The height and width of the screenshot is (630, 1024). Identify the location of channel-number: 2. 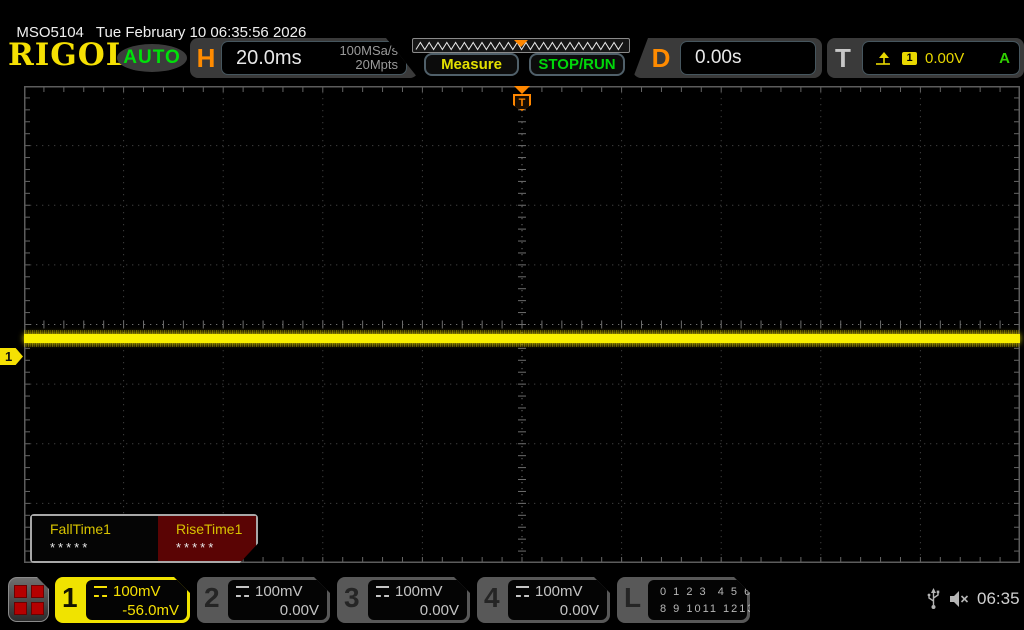
(212, 597).